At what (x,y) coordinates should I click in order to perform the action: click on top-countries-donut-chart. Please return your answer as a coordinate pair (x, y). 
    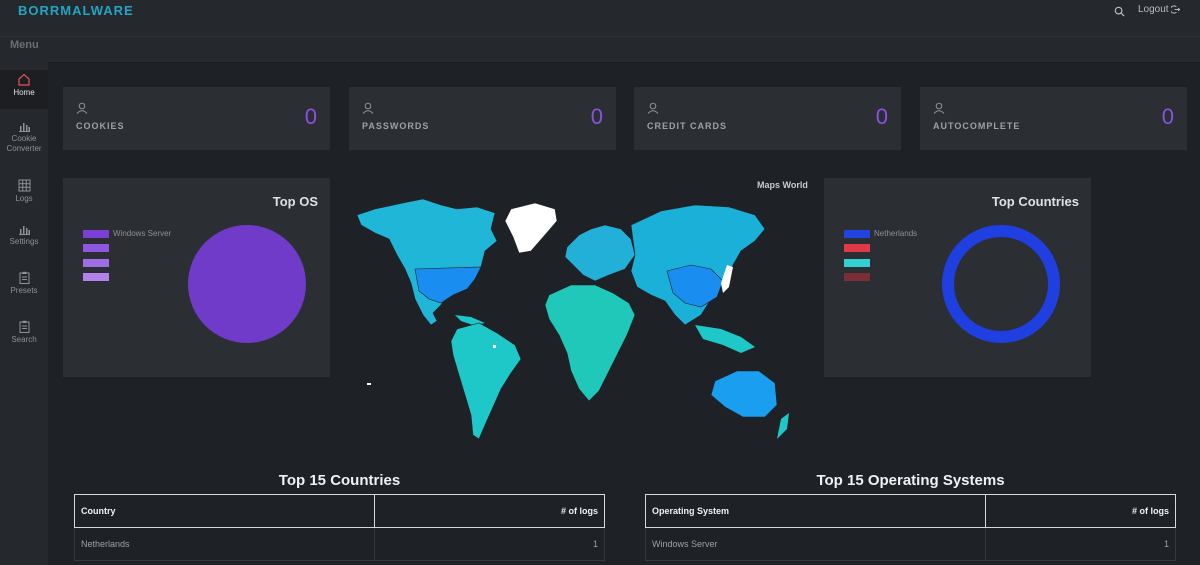
    Looking at the image, I should click on (1001, 284).